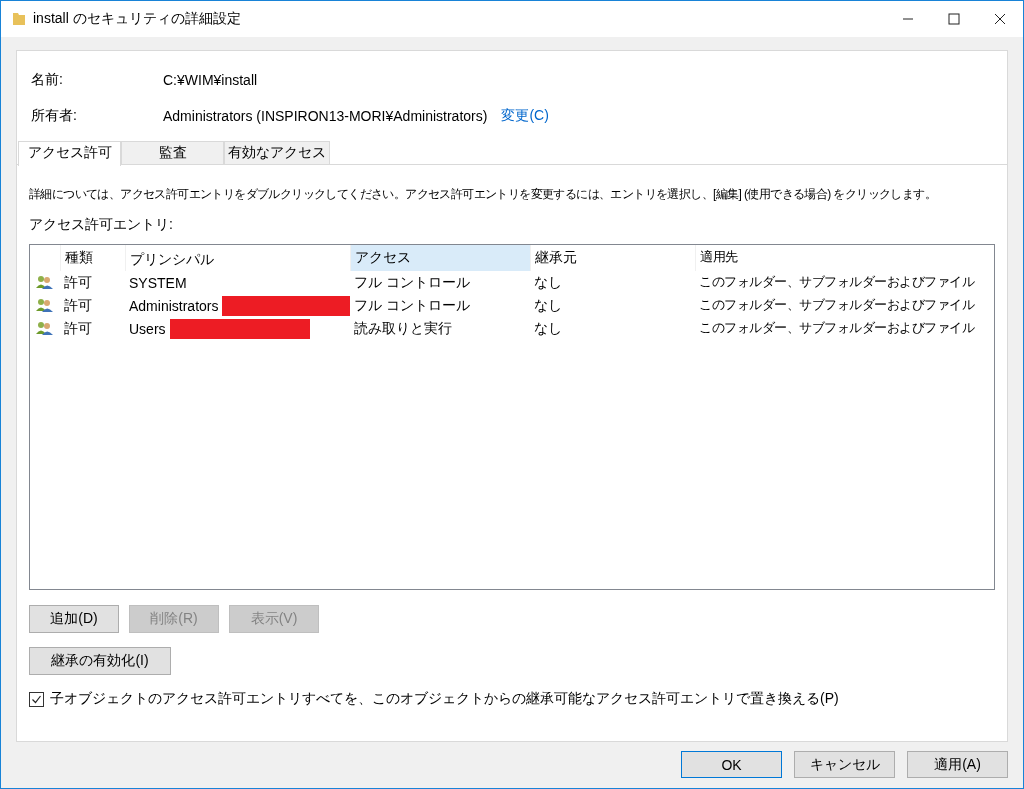  Describe the element at coordinates (92, 258) in the screenshot. I see `column-header: 種類` at that location.